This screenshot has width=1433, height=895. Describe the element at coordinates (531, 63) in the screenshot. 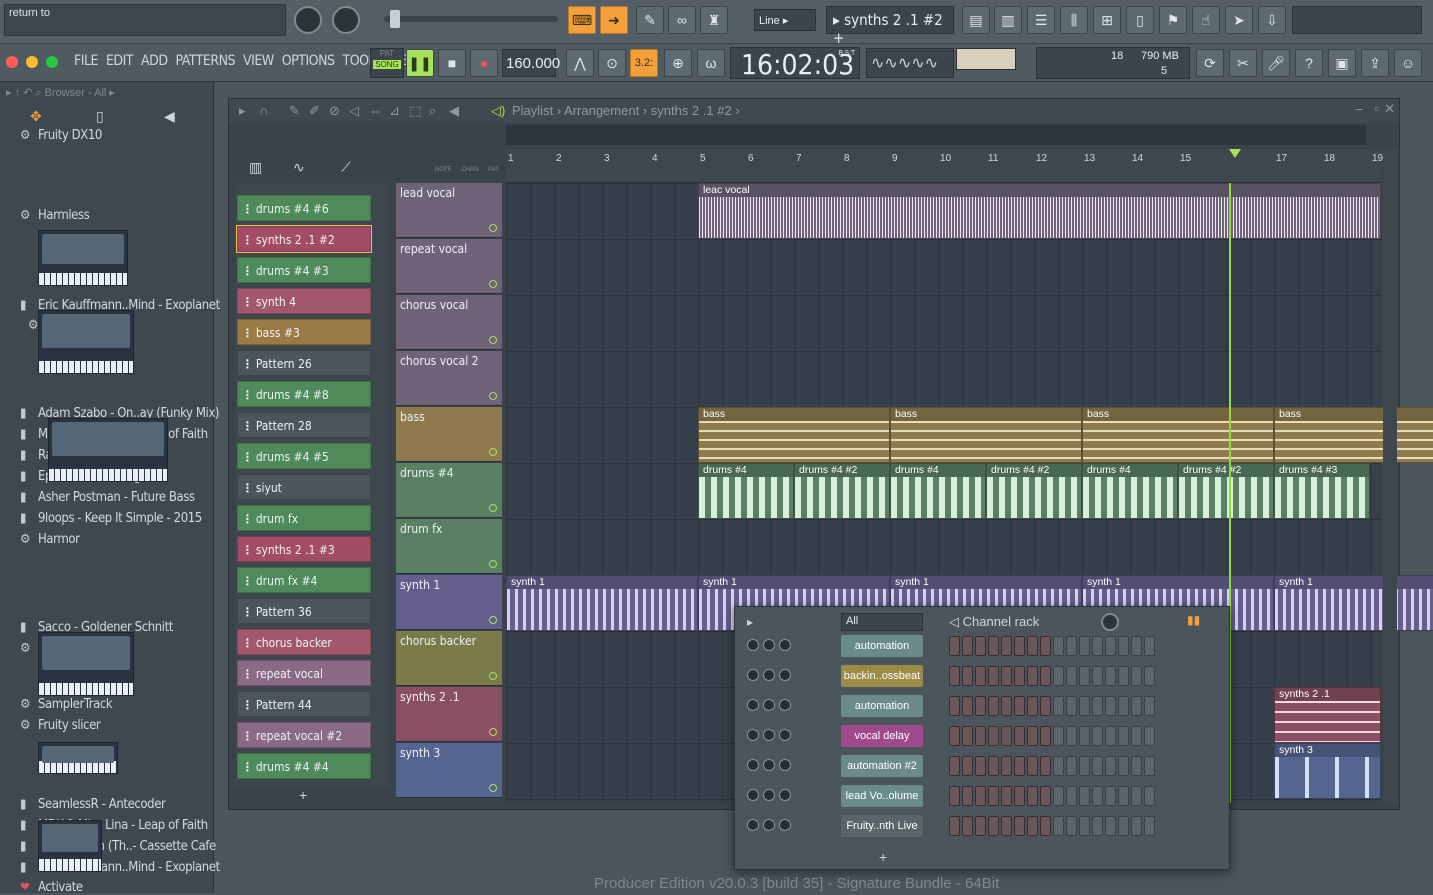

I see `tempo-display: 160.000` at that location.